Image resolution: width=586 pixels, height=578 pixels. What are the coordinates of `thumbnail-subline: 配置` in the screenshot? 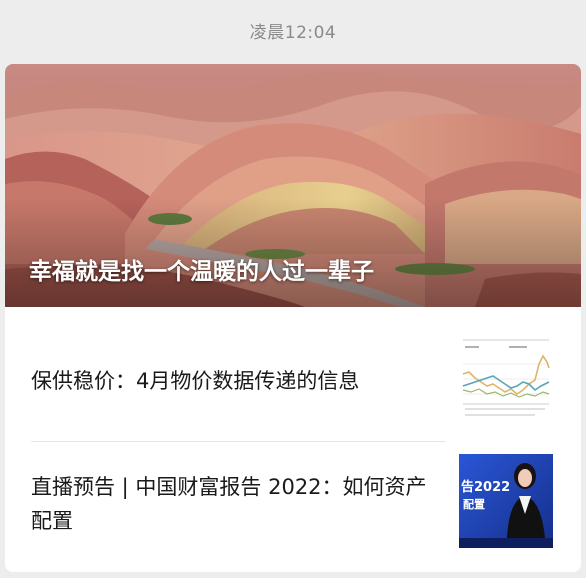 It's located at (474, 504).